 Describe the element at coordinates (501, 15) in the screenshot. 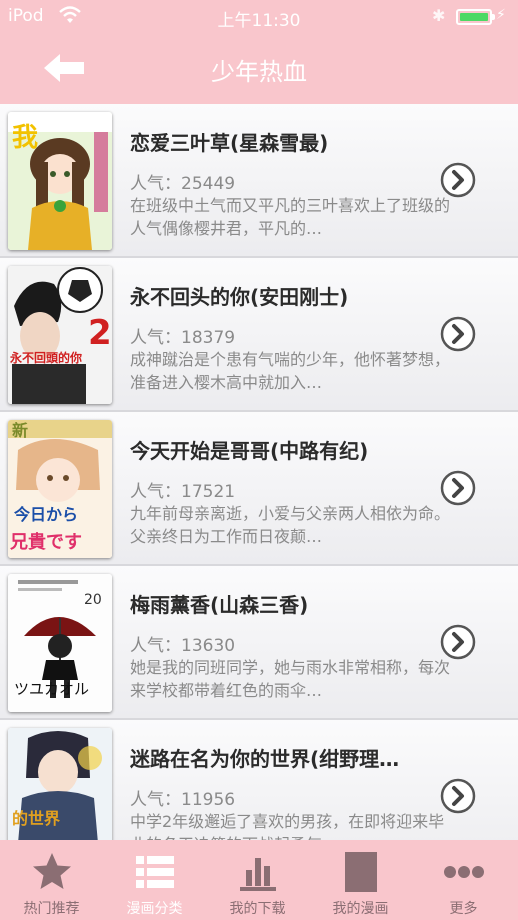

I see `charging-icon: ⚡` at that location.